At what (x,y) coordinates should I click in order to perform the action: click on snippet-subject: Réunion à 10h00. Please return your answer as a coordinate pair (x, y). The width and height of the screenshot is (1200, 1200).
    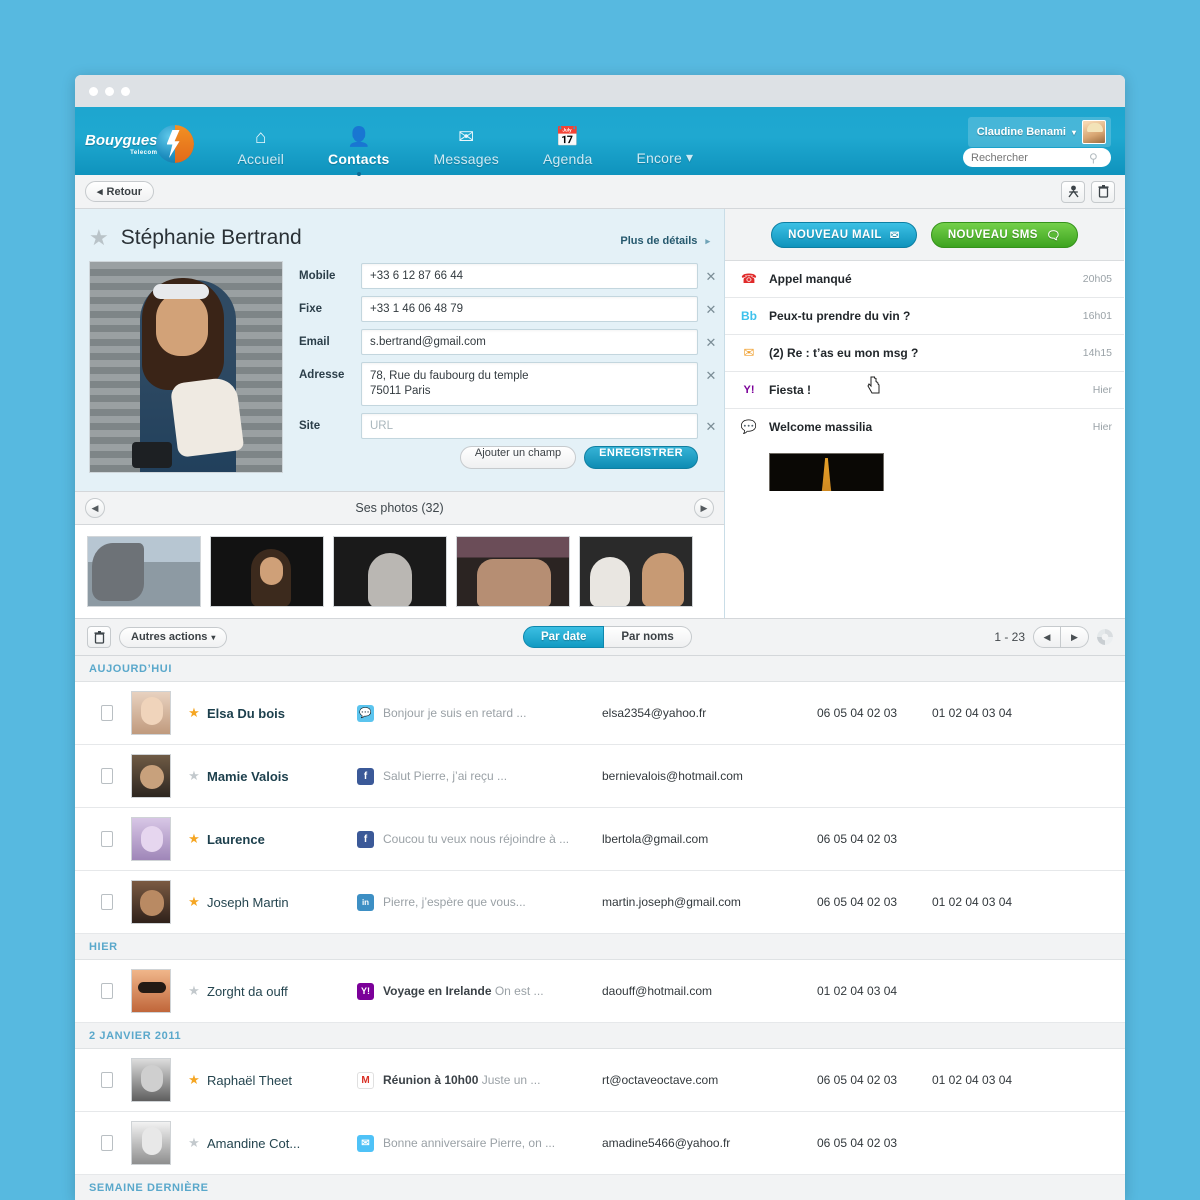
    Looking at the image, I should click on (431, 1080).